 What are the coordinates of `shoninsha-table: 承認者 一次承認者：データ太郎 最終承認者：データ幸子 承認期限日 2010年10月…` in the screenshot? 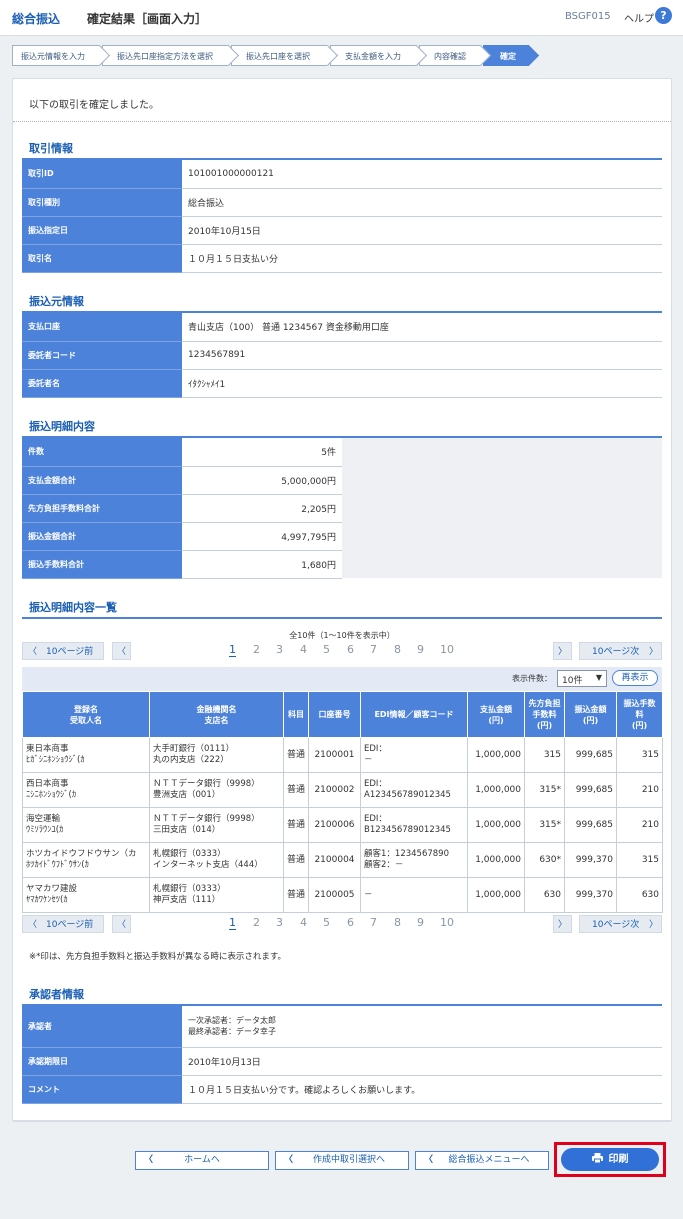 It's located at (342, 1055).